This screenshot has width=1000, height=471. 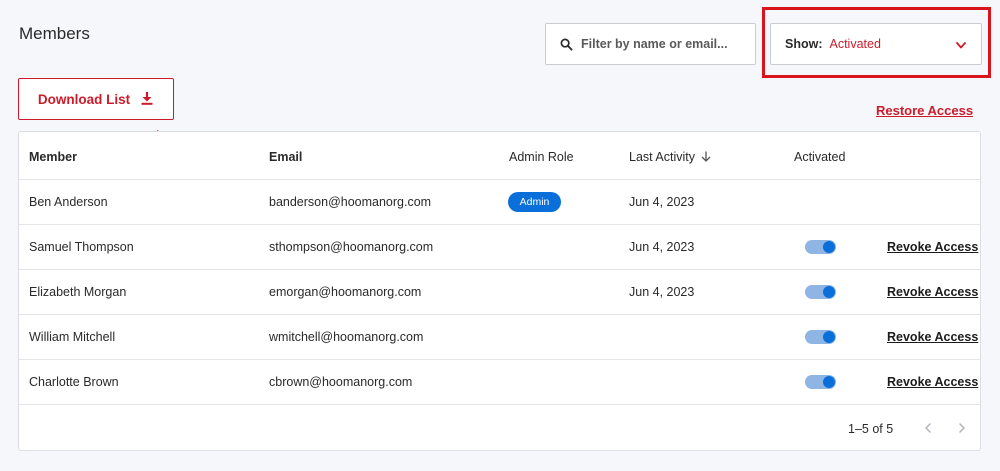 What do you see at coordinates (706, 156) in the screenshot?
I see `sort-descending-icon` at bounding box center [706, 156].